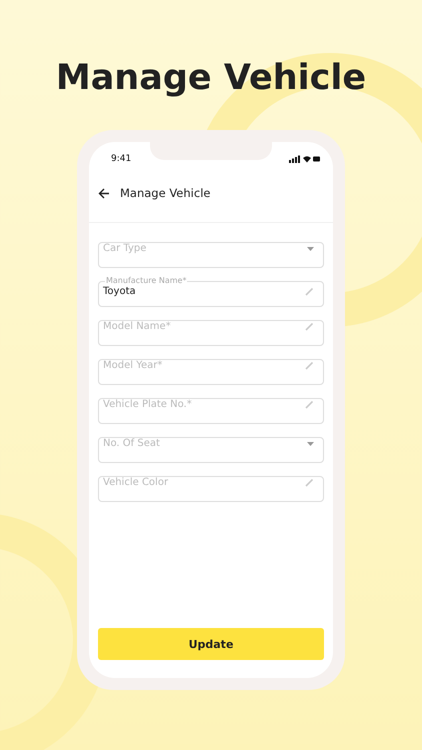 This screenshot has width=422, height=750. I want to click on input-field: Model Year*, so click(211, 372).